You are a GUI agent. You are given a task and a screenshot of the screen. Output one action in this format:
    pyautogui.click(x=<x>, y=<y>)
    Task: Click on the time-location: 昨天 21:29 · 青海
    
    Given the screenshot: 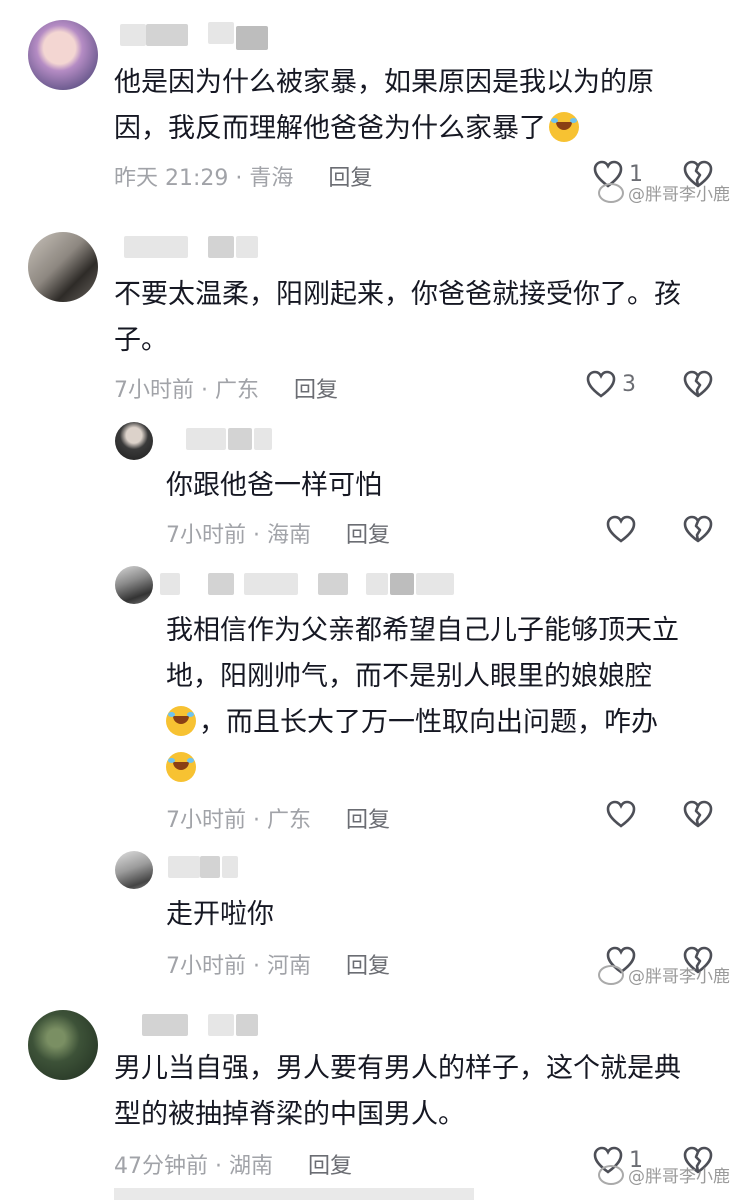 What is the action you would take?
    pyautogui.click(x=204, y=178)
    